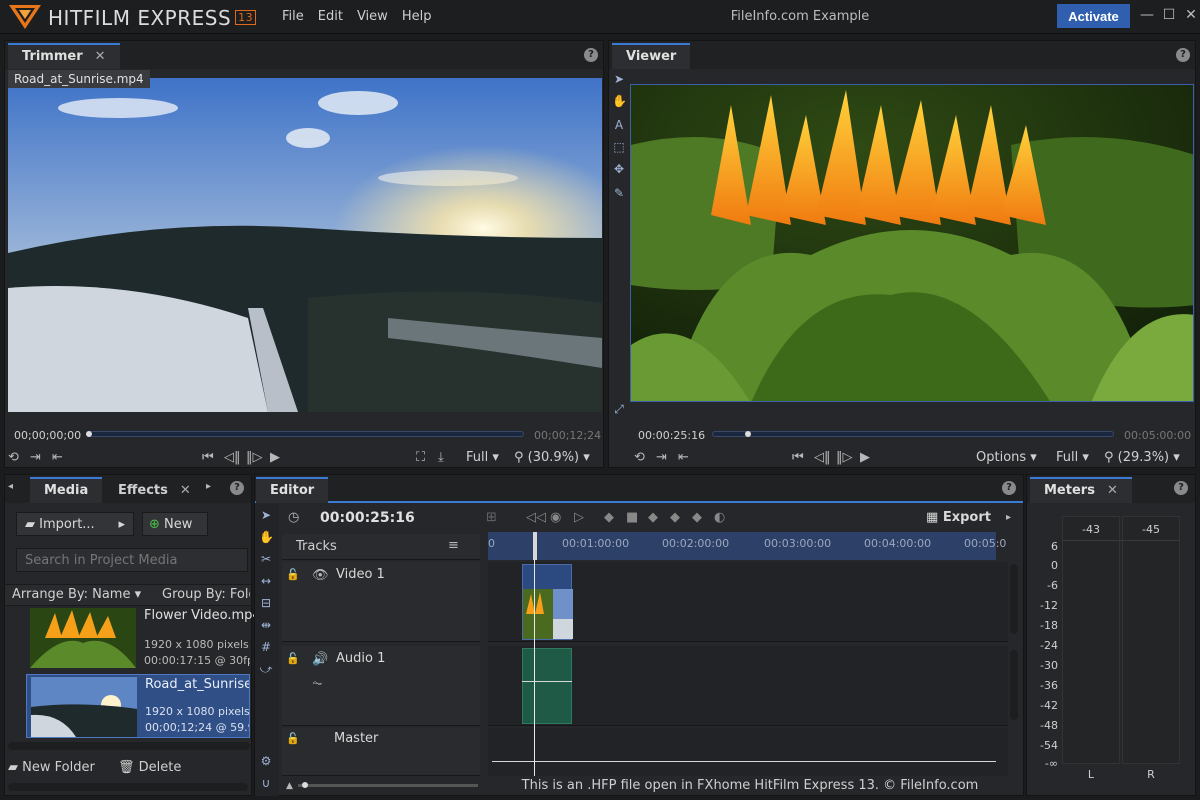  What do you see at coordinates (555, 517) in the screenshot?
I see `record-keyframe-icon: ◉` at bounding box center [555, 517].